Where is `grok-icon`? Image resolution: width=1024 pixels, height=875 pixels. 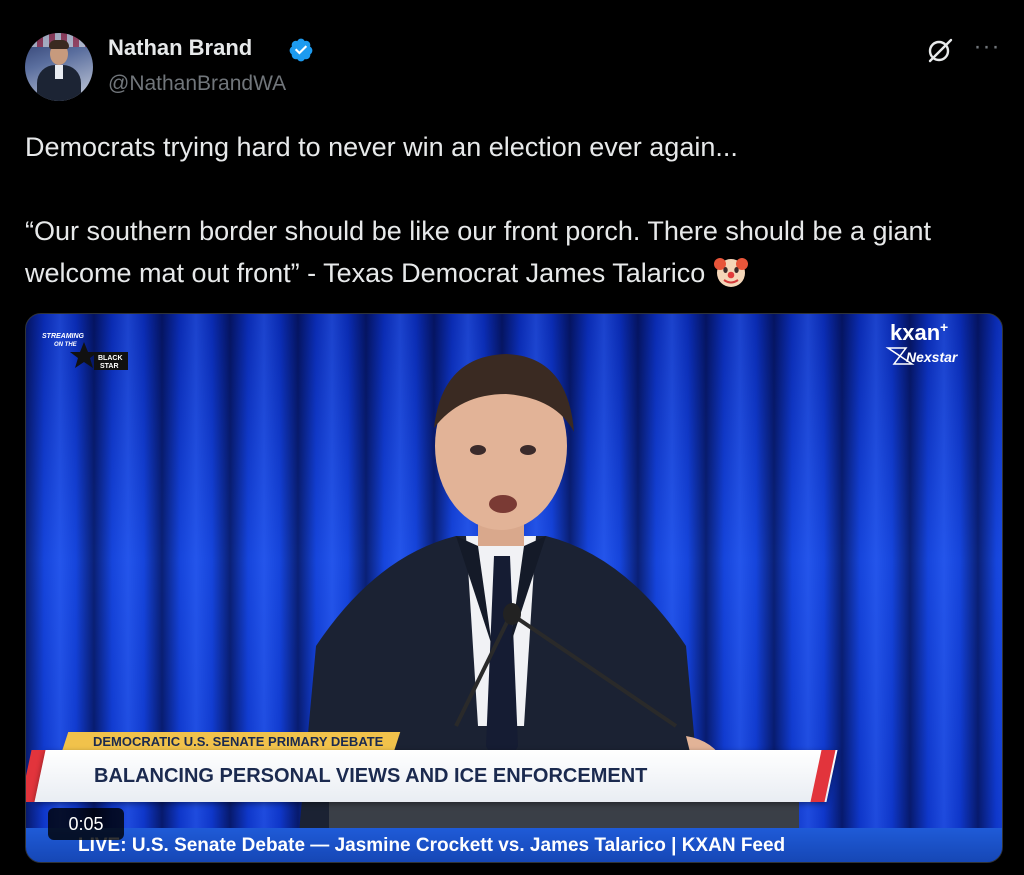 grok-icon is located at coordinates (940, 51).